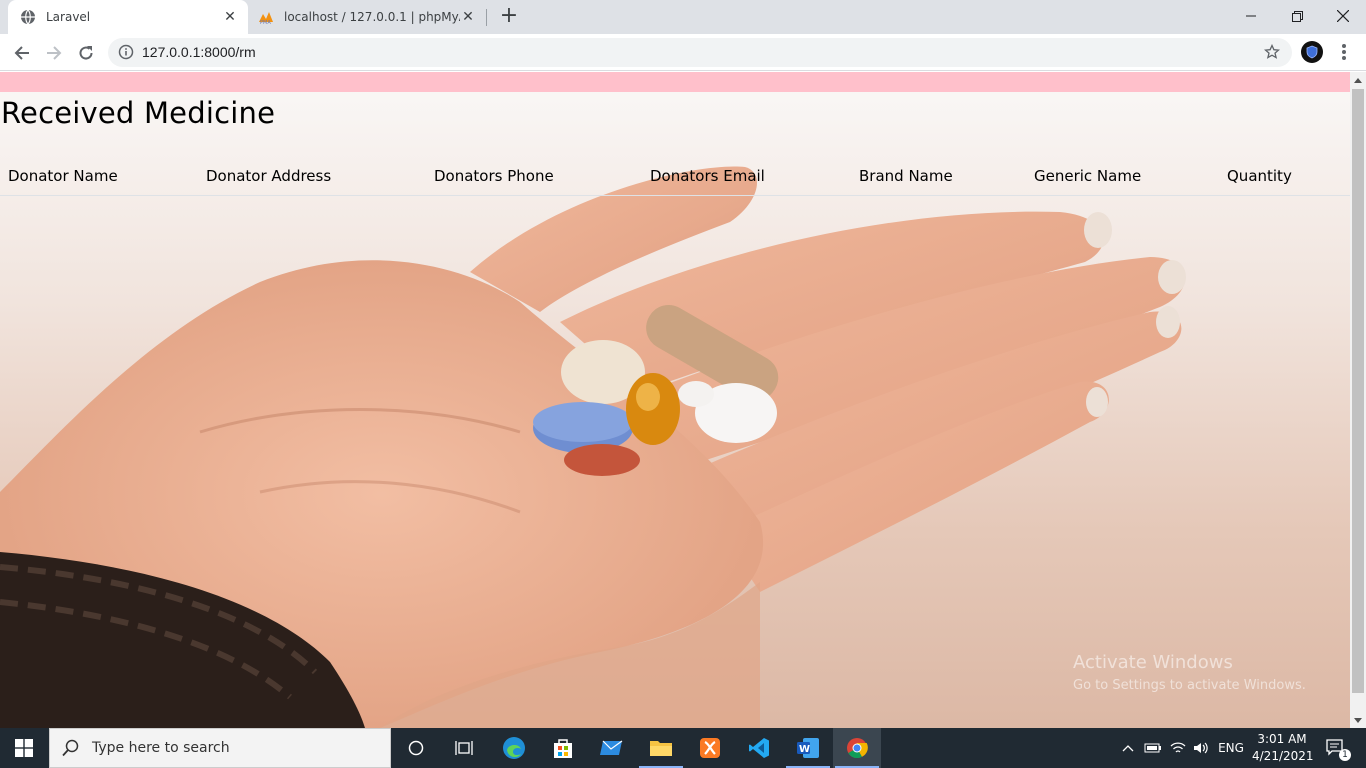 The image size is (1366, 768). I want to click on tab-laravel: Laravel ✕, so click(128, 17).